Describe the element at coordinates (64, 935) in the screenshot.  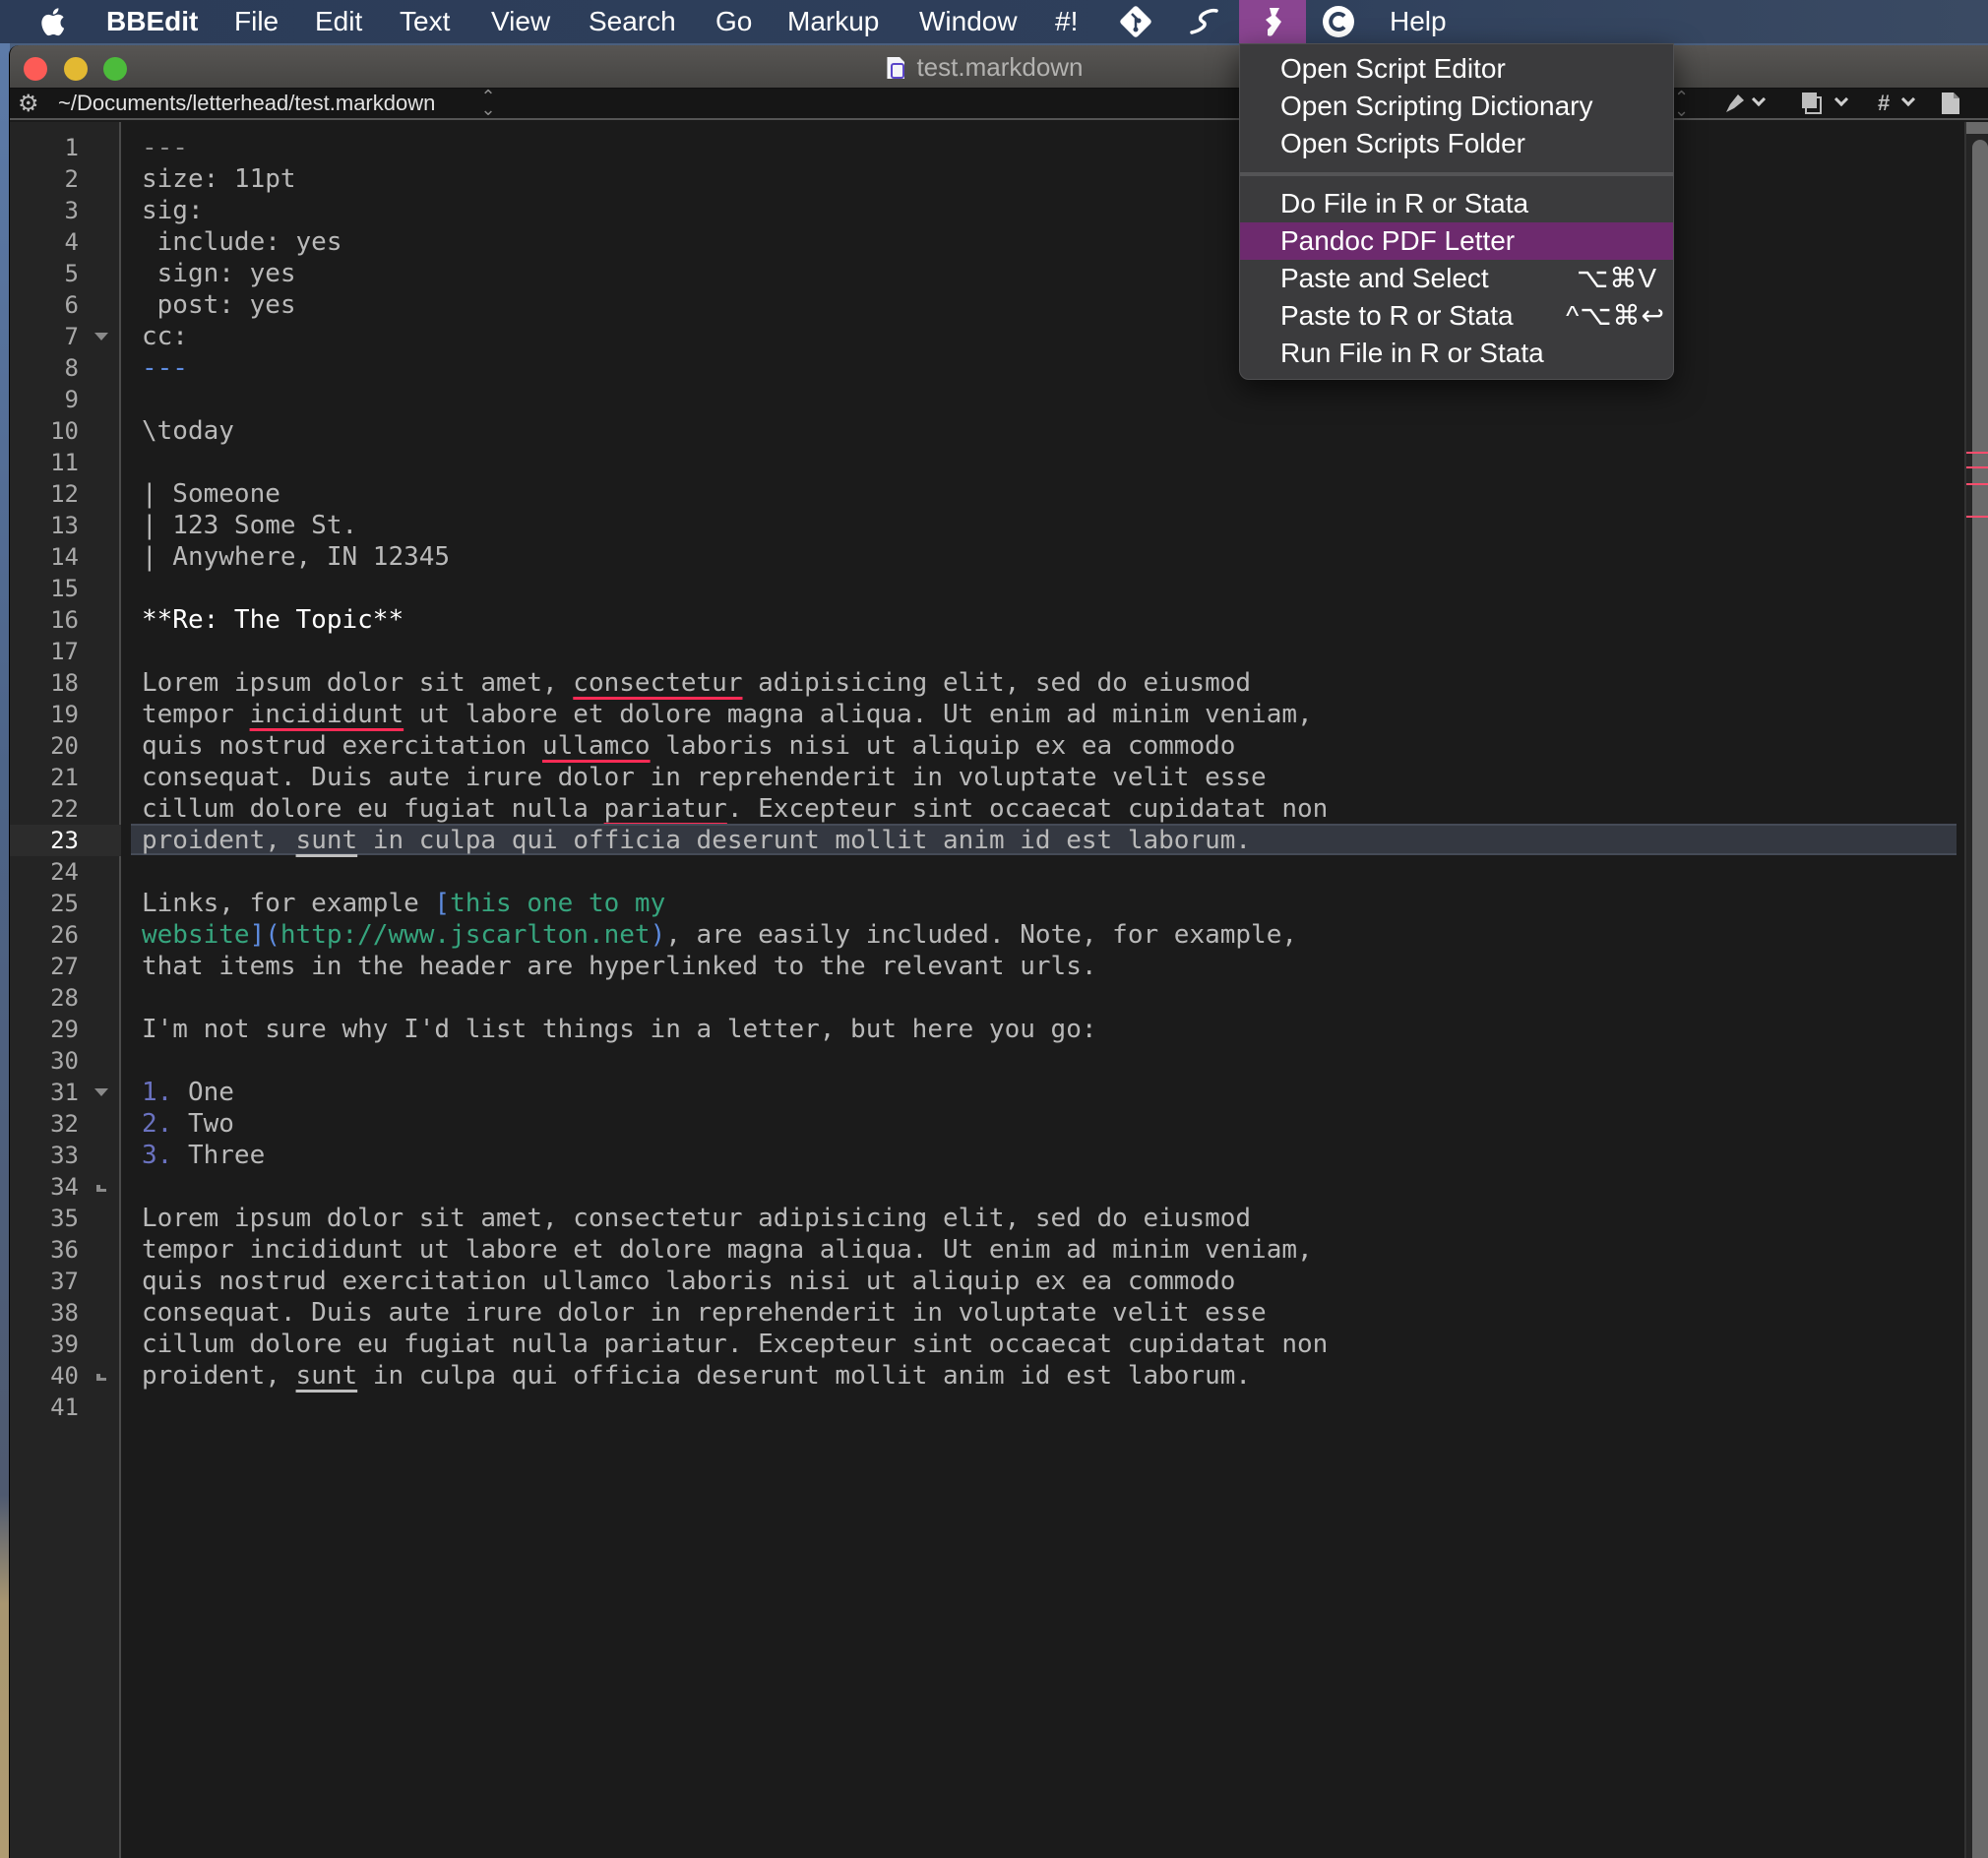
I see `line-number: 26` at that location.